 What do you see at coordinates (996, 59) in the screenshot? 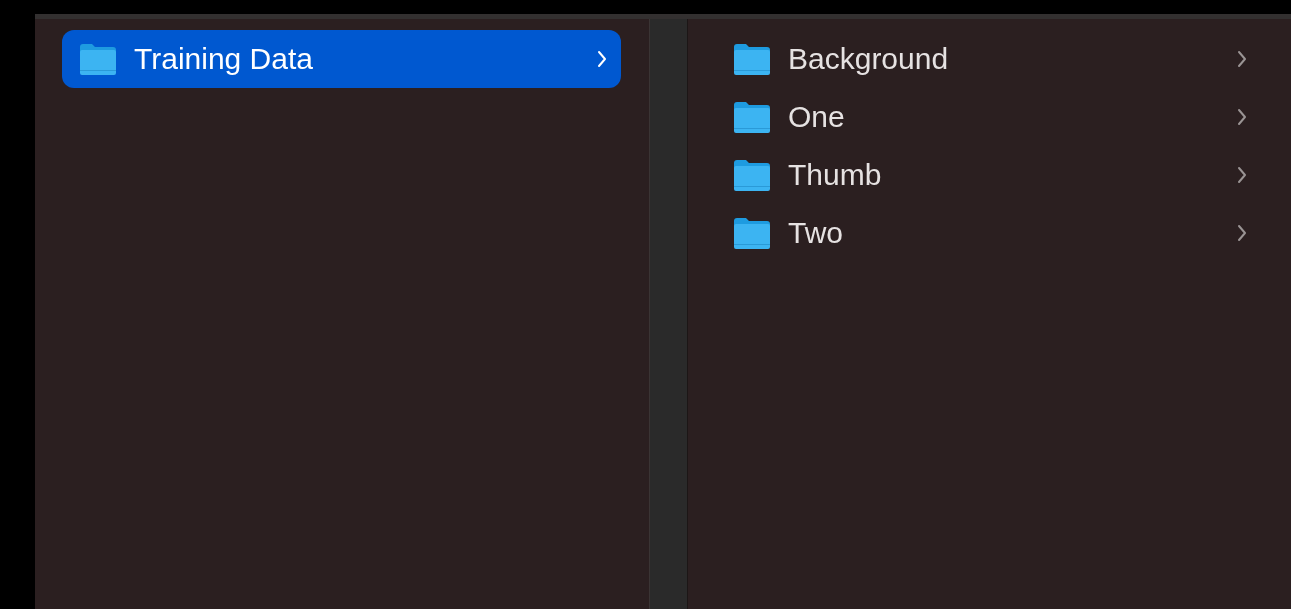
I see `folder-row: Background` at bounding box center [996, 59].